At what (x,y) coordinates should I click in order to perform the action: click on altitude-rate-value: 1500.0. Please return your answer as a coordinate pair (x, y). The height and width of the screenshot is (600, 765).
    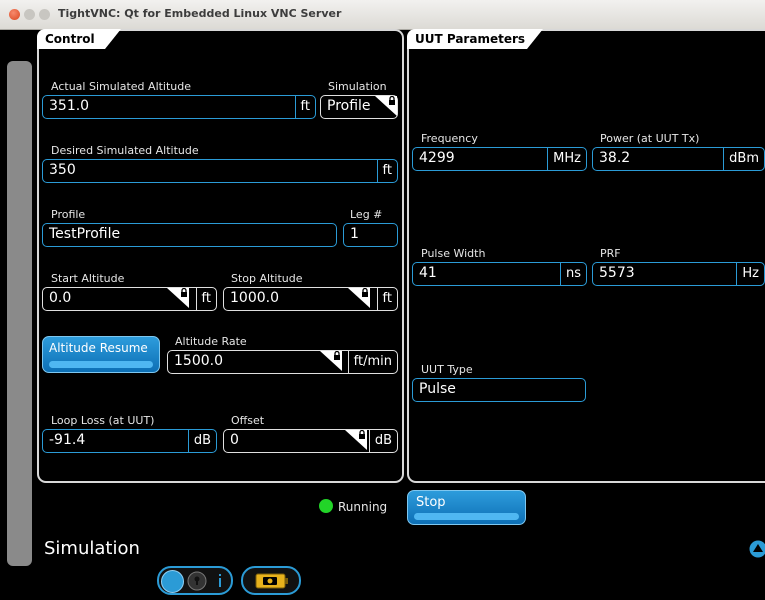
    Looking at the image, I should click on (198, 361).